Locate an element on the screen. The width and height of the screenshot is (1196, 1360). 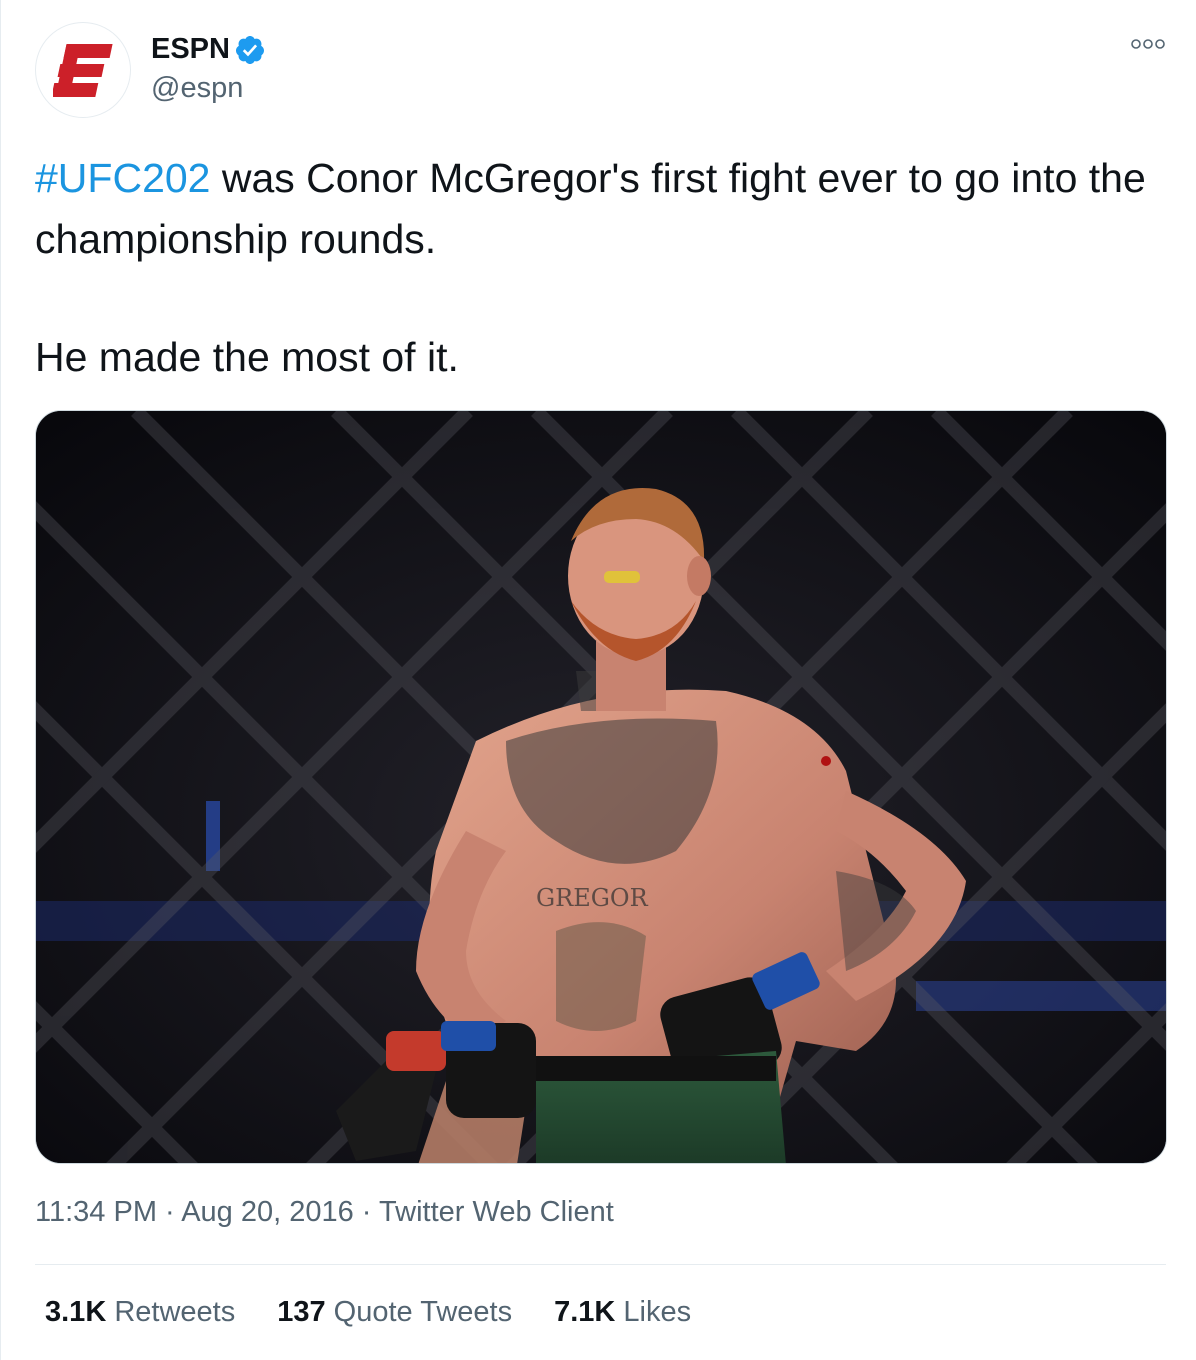
display-name-row: ESPN is located at coordinates (208, 49).